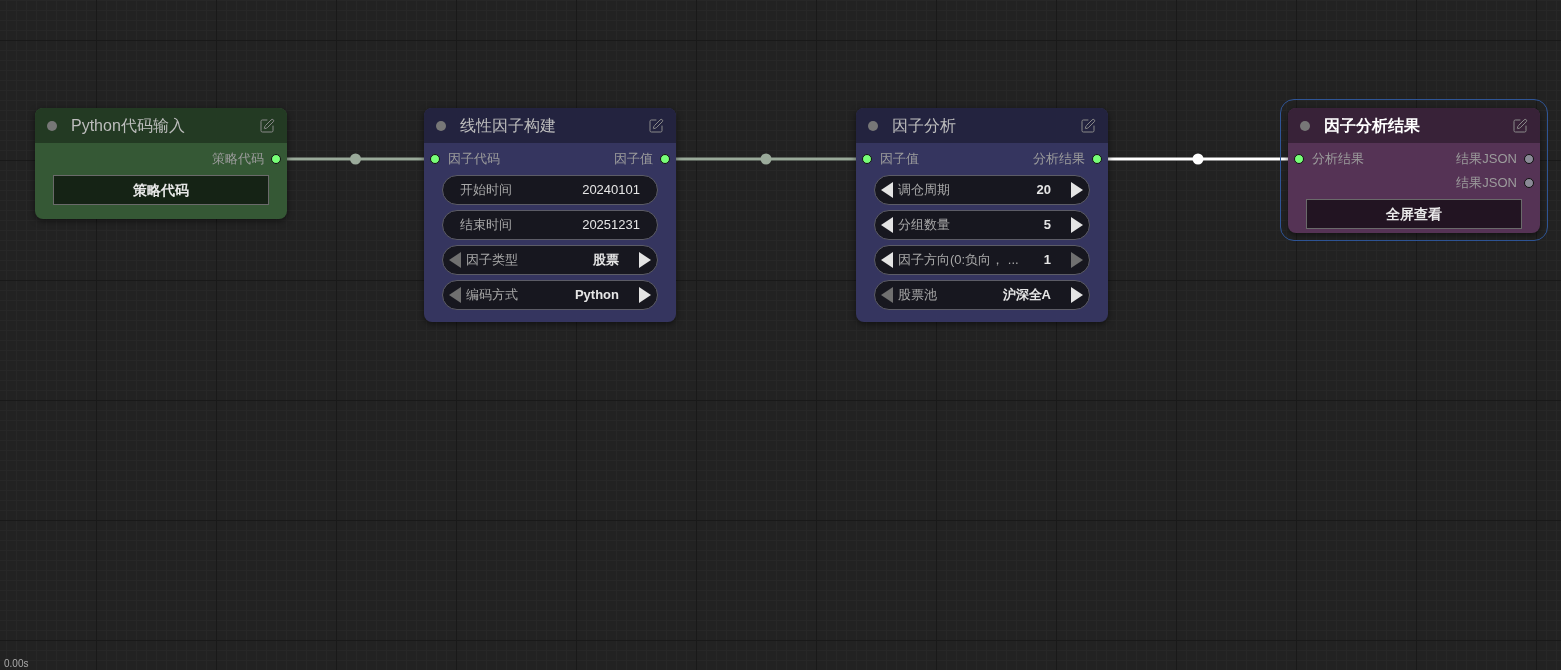 The image size is (1561, 670). I want to click on widget-label: 股票池, so click(917, 295).